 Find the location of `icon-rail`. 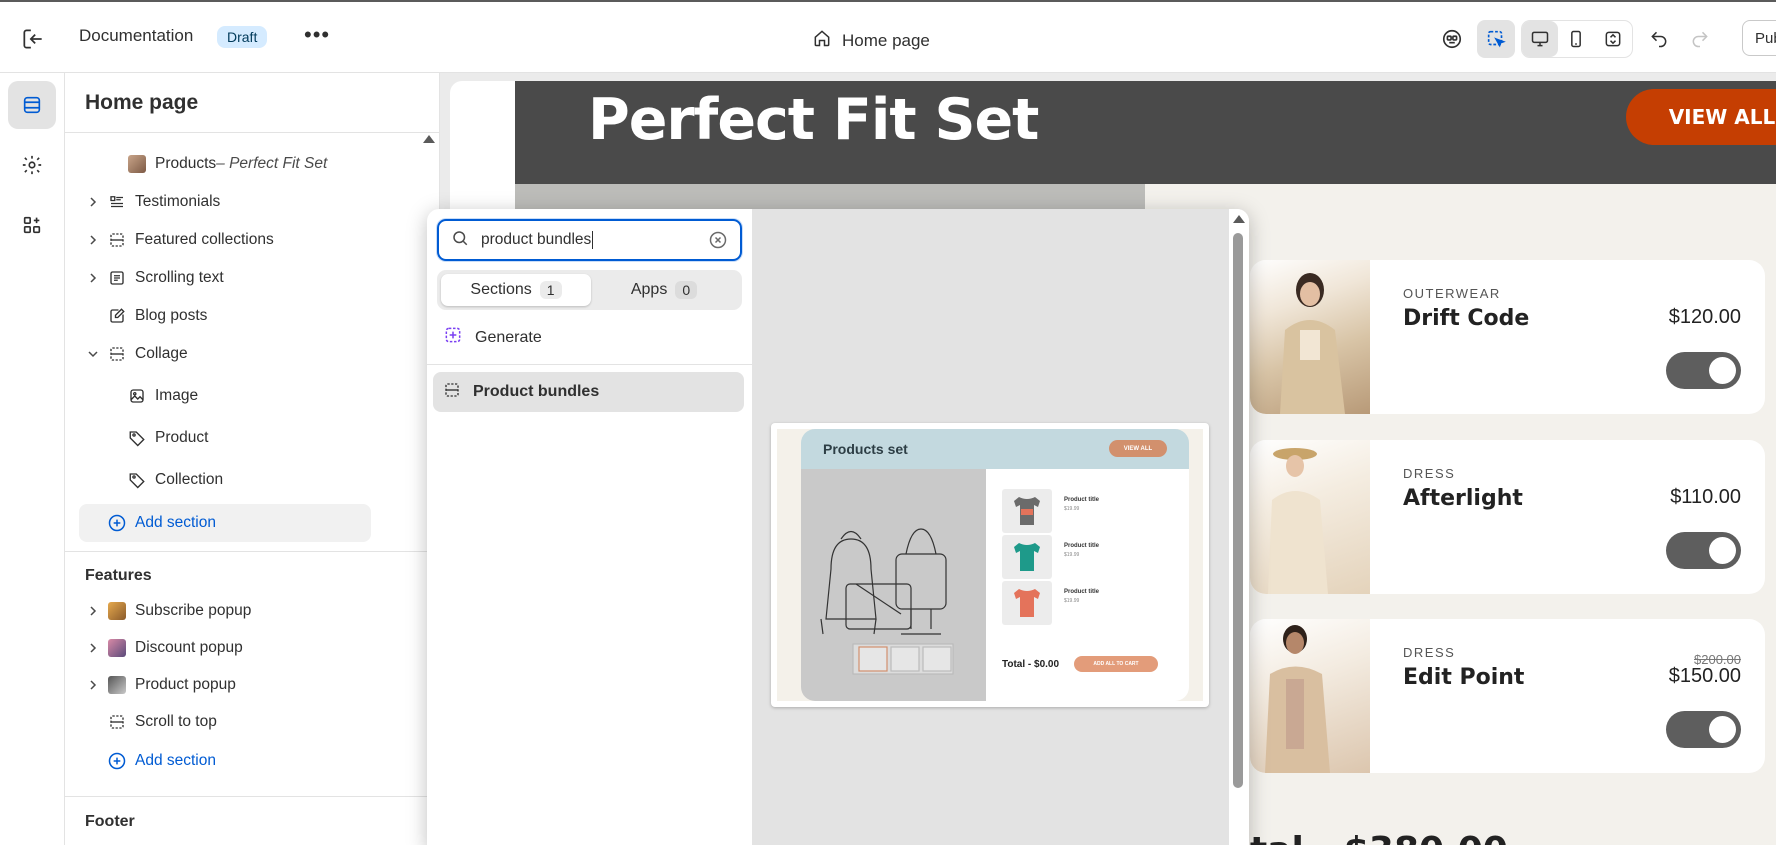

icon-rail is located at coordinates (32, 459).